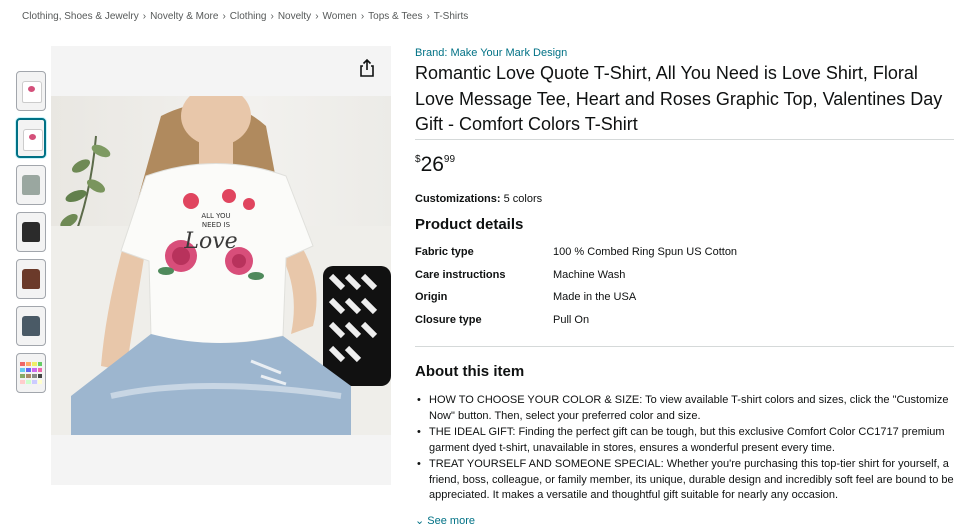 The width and height of the screenshot is (965, 527). I want to click on about-heading: About this item, so click(470, 371).